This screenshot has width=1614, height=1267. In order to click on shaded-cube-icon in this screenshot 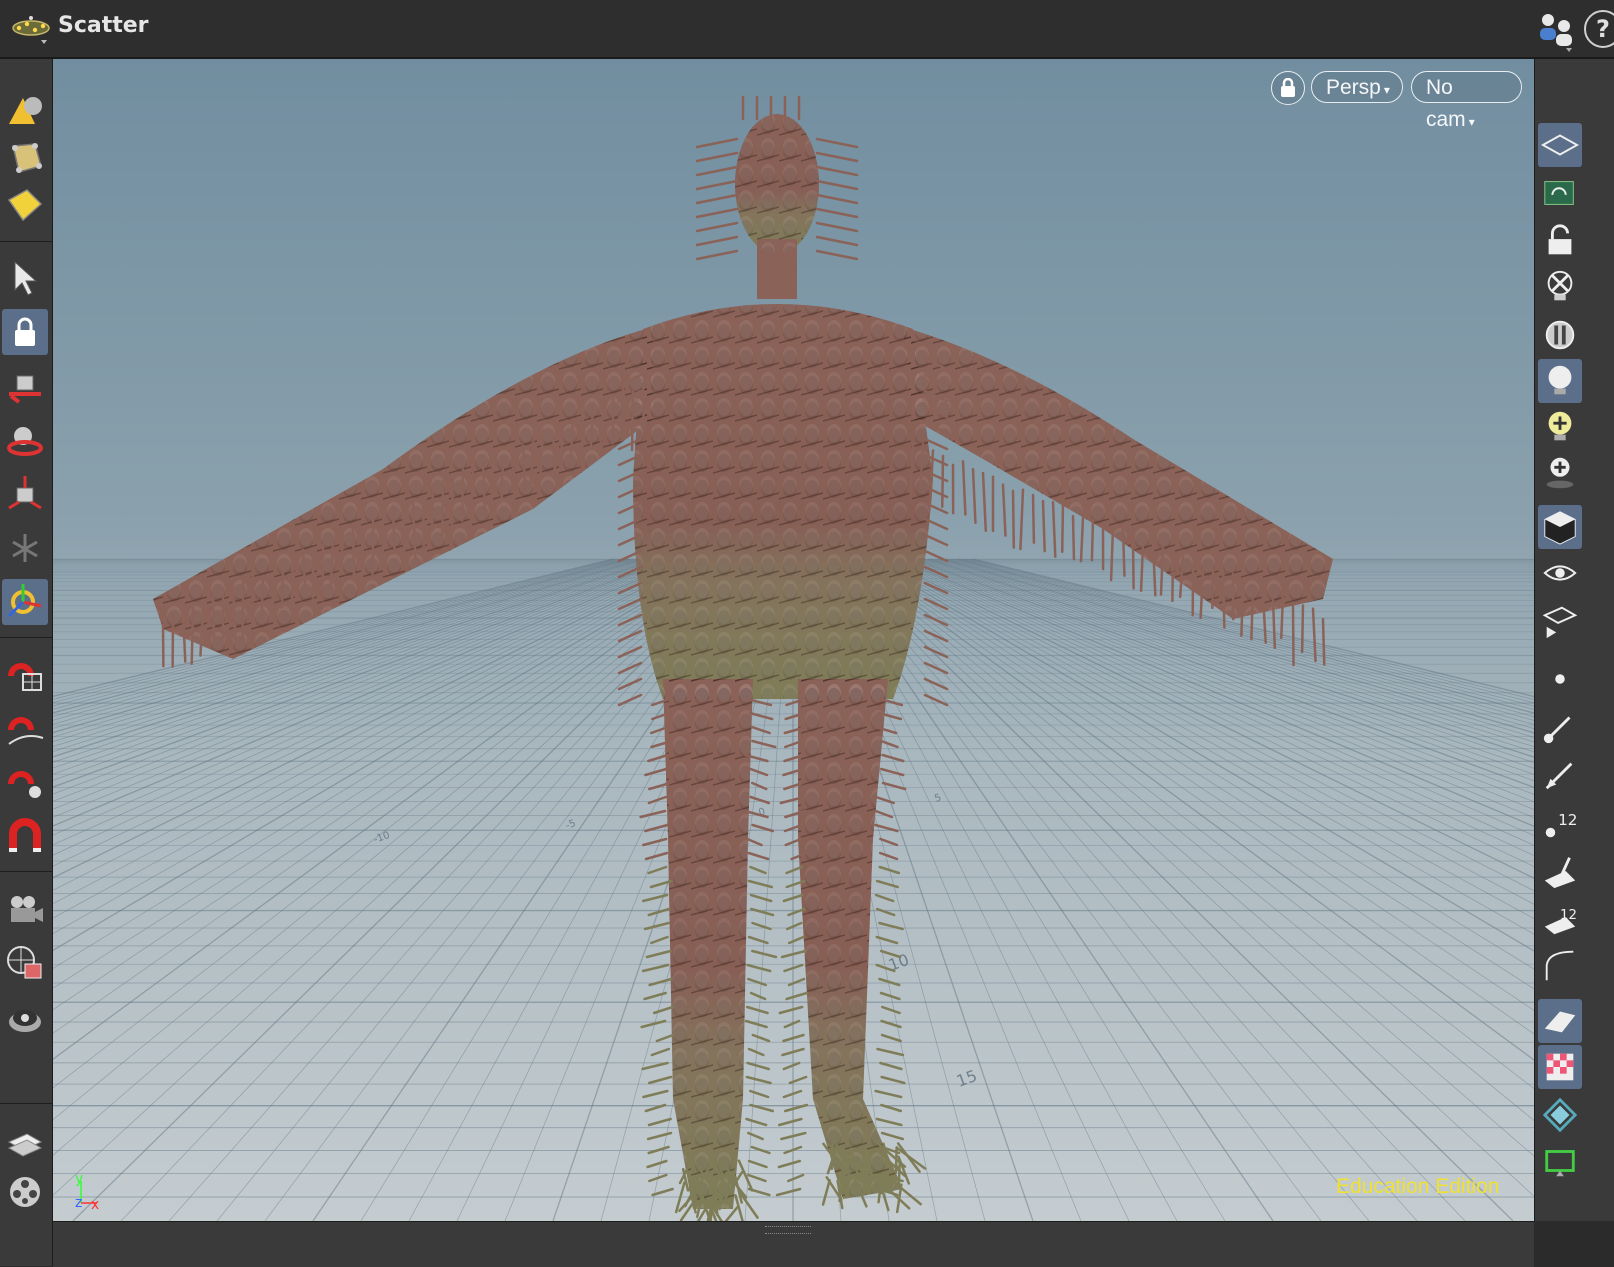, I will do `click(1560, 527)`.